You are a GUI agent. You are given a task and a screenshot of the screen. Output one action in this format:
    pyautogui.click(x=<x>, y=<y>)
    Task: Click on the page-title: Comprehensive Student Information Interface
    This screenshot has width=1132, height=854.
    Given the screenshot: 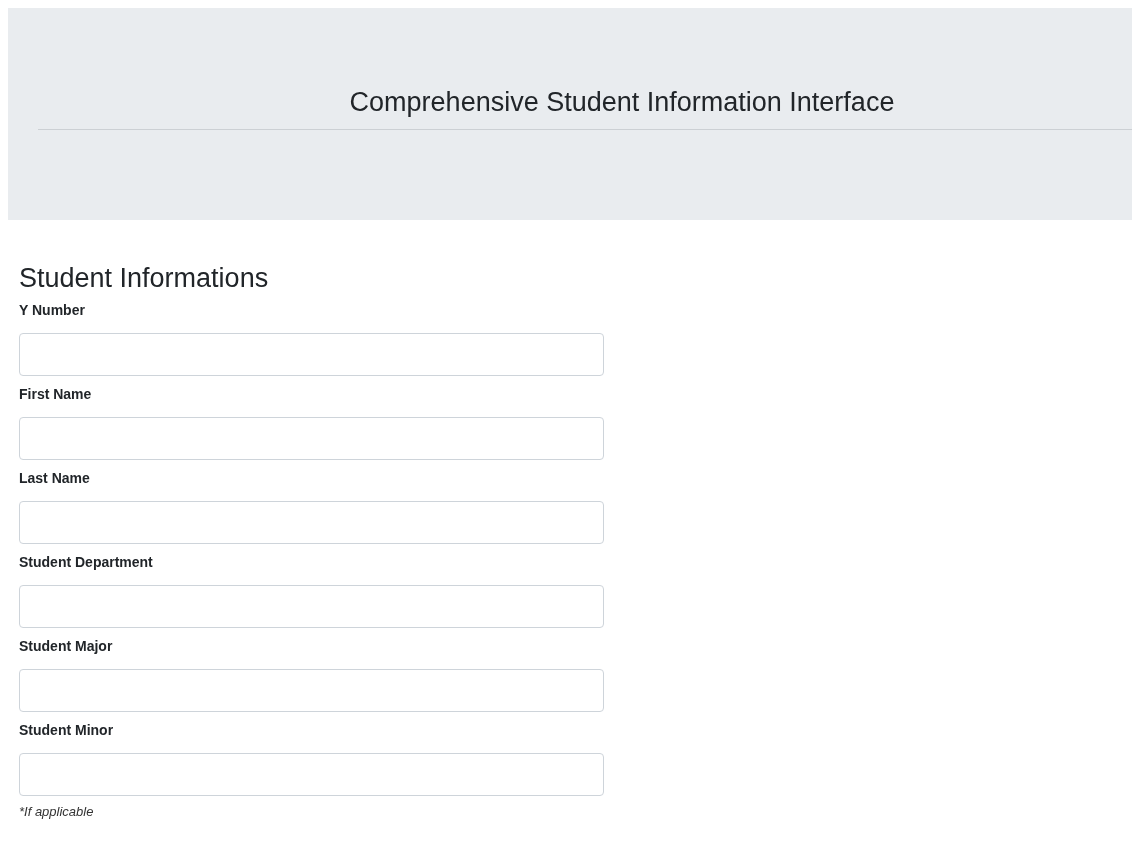 What is the action you would take?
    pyautogui.click(x=622, y=102)
    